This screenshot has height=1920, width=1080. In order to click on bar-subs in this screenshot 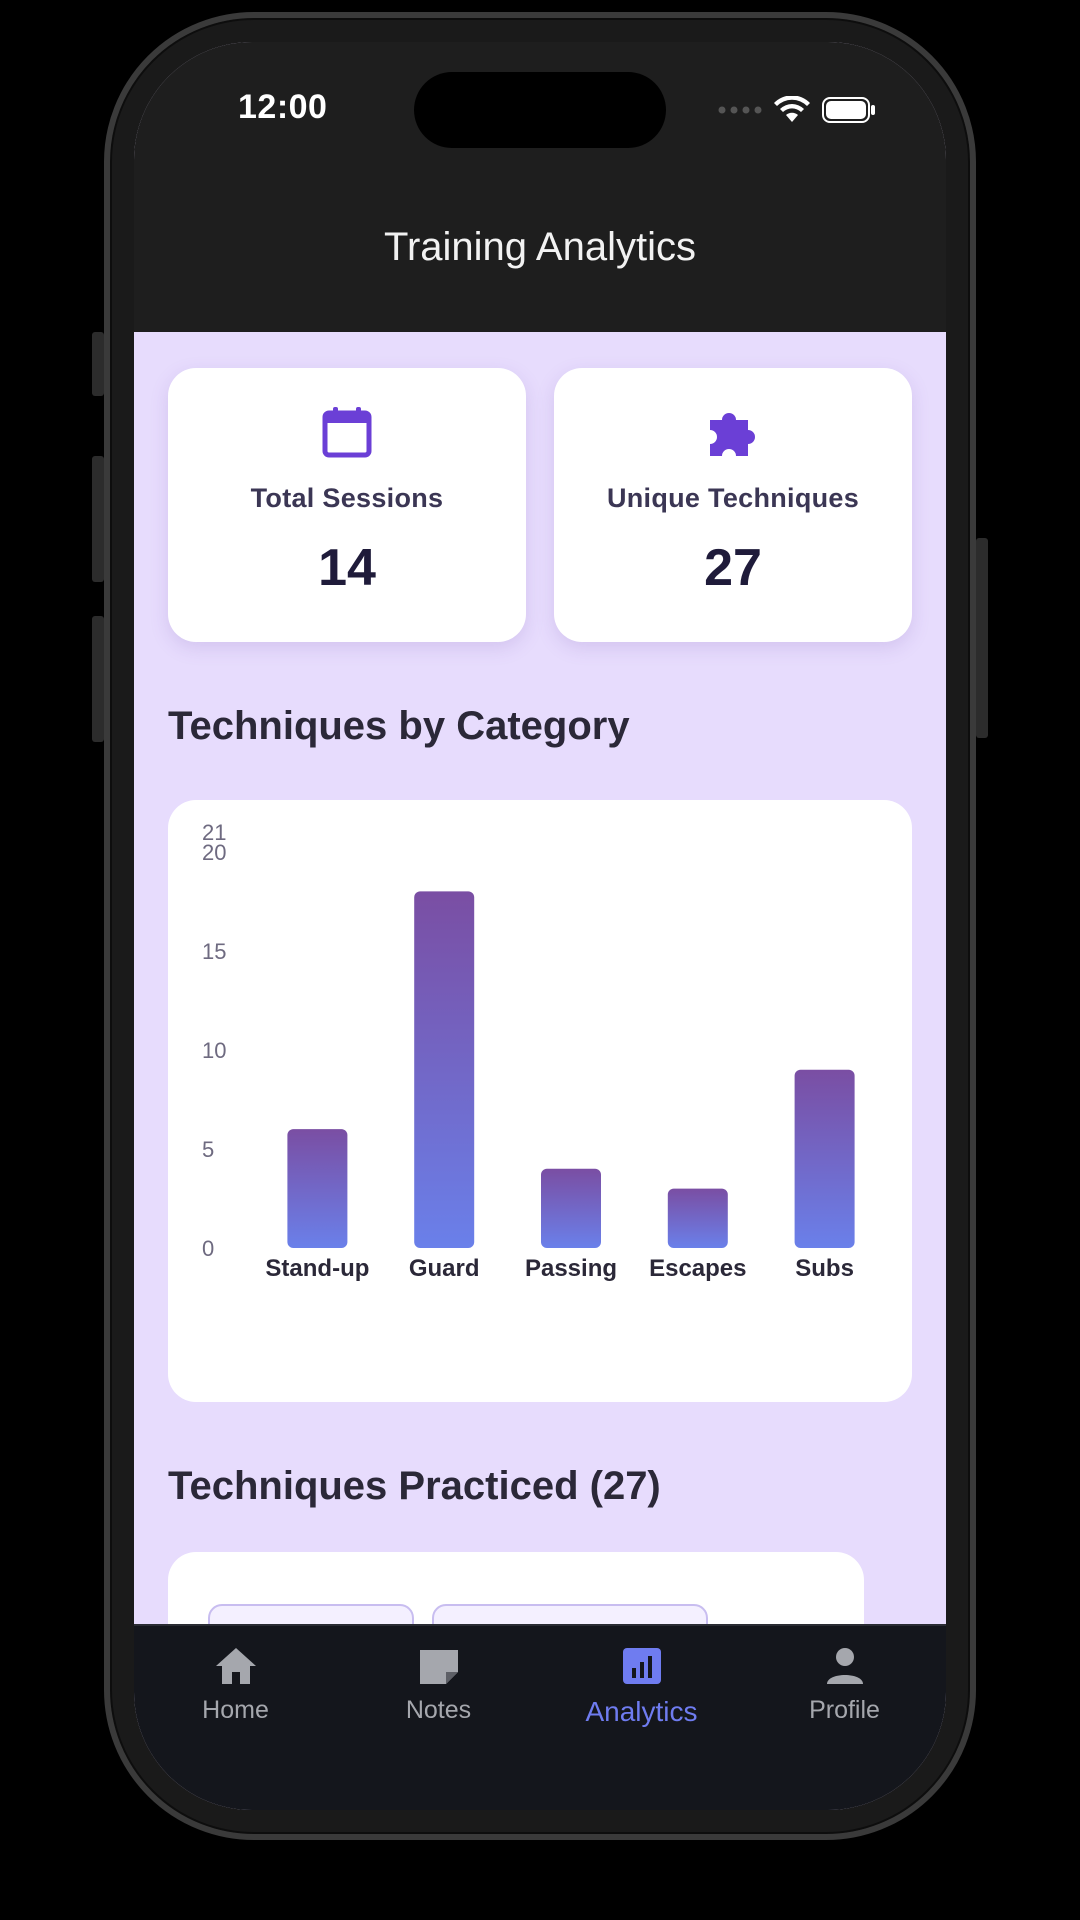, I will do `click(824, 1158)`.